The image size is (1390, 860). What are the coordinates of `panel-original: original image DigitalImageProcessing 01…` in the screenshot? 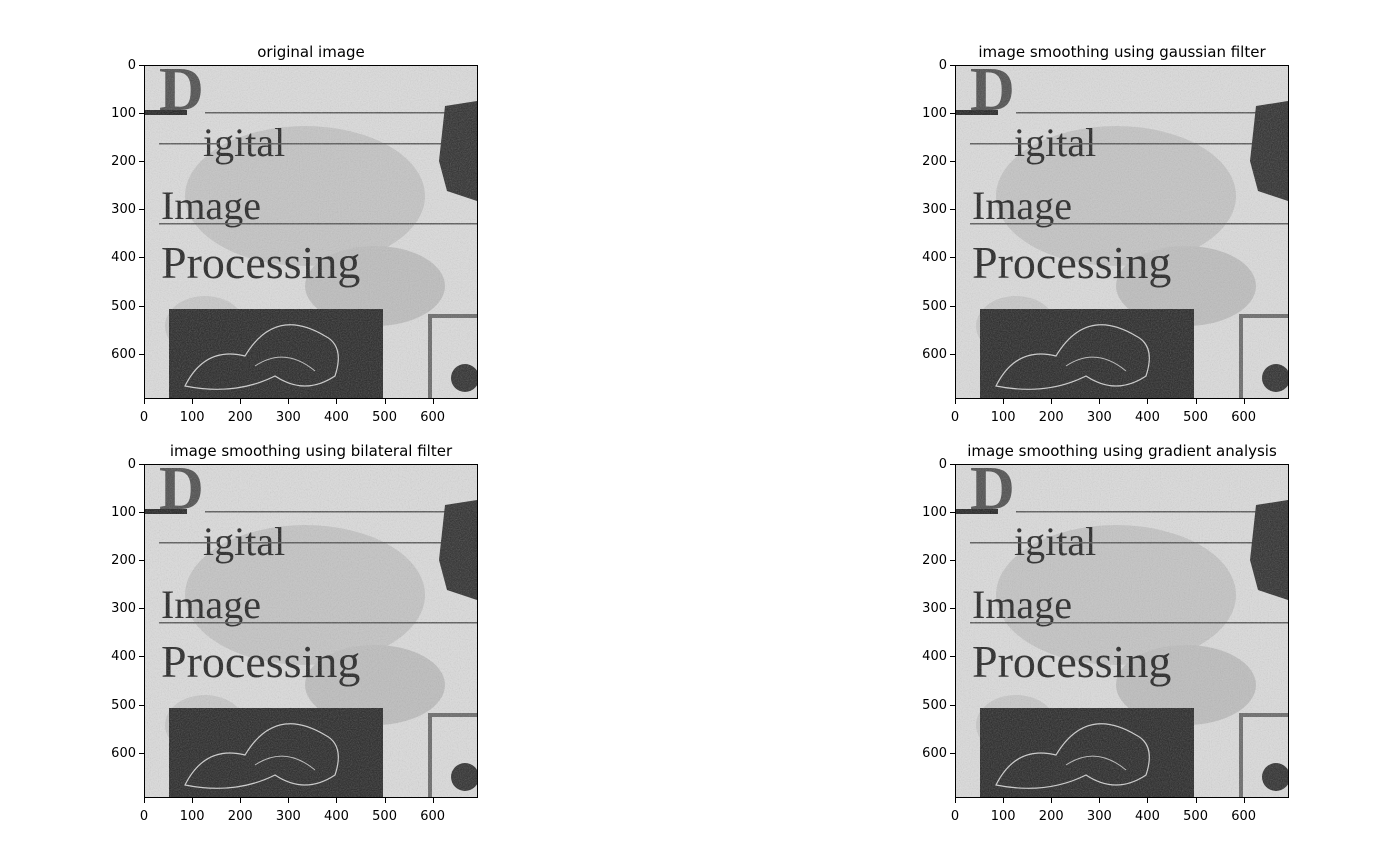 It's located at (294, 233).